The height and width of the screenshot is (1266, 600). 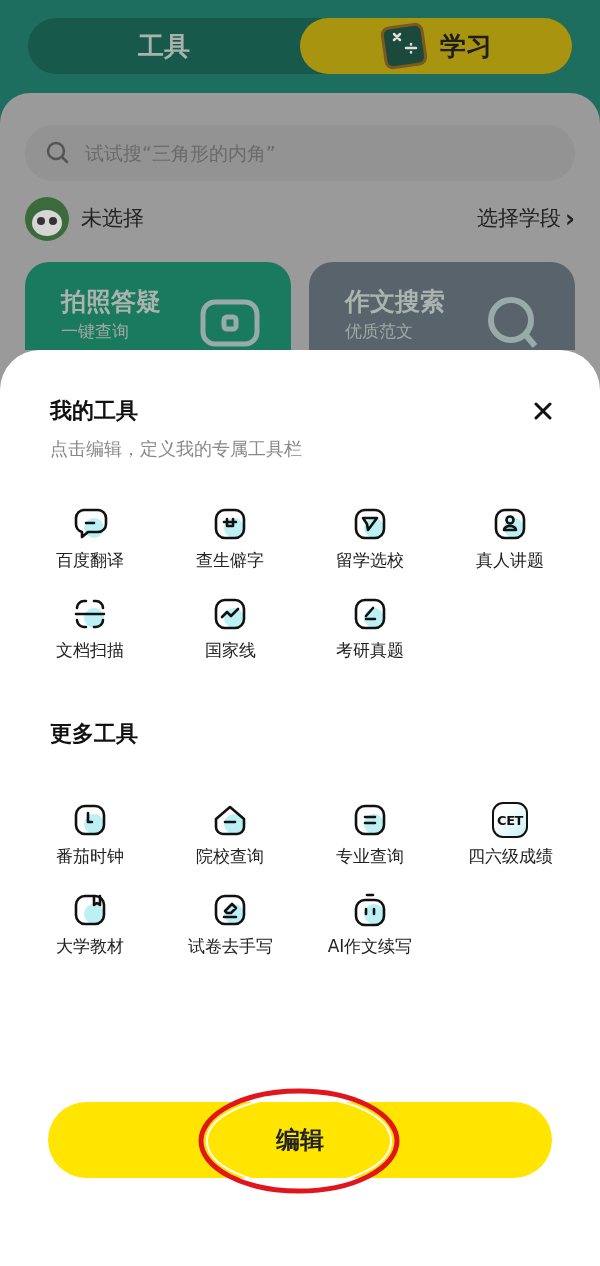 I want to click on paper-plane-icon, so click(x=370, y=524).